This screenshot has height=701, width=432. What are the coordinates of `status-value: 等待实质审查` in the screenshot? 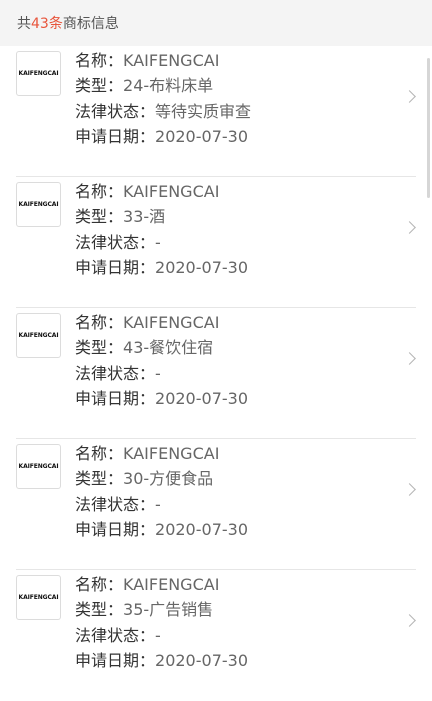 It's located at (203, 111).